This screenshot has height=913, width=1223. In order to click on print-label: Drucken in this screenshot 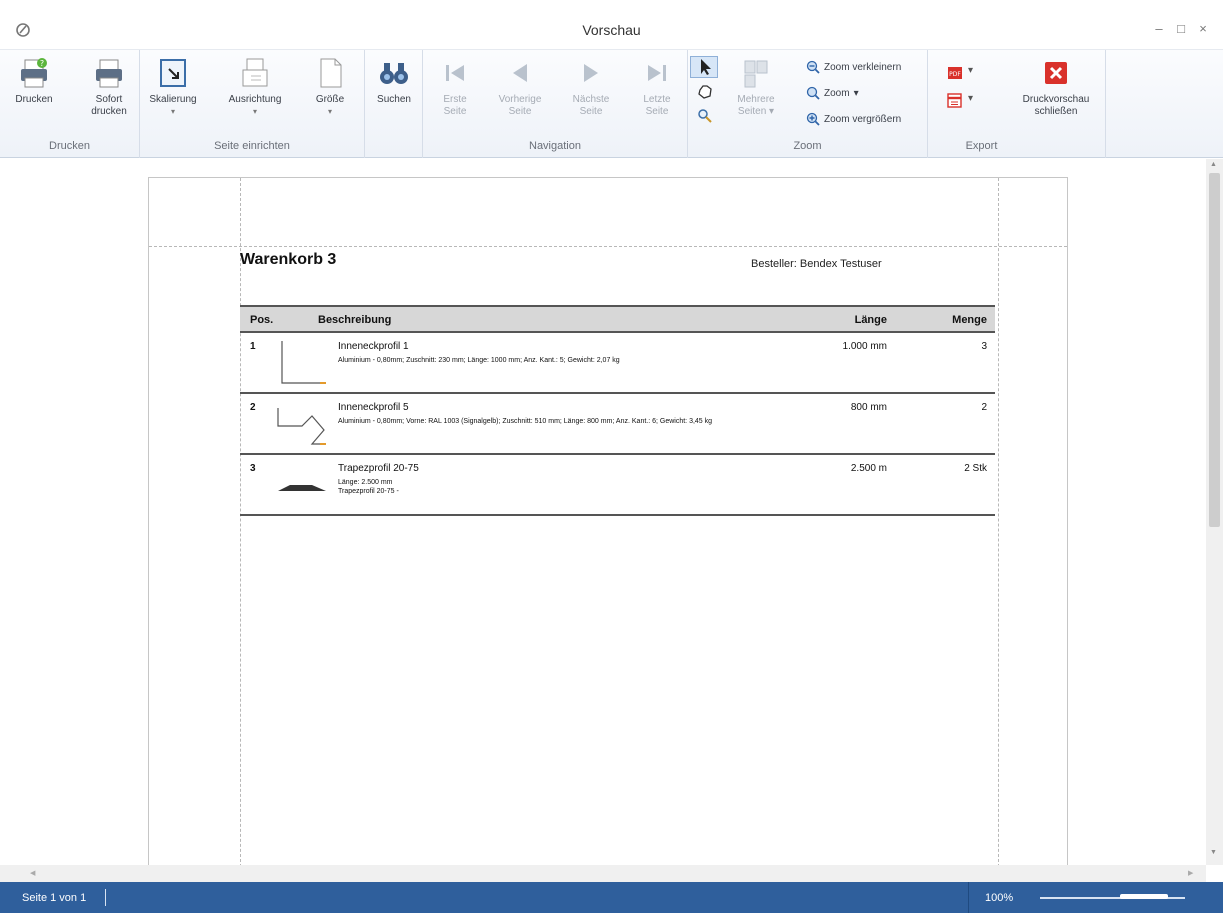, I will do `click(34, 99)`.